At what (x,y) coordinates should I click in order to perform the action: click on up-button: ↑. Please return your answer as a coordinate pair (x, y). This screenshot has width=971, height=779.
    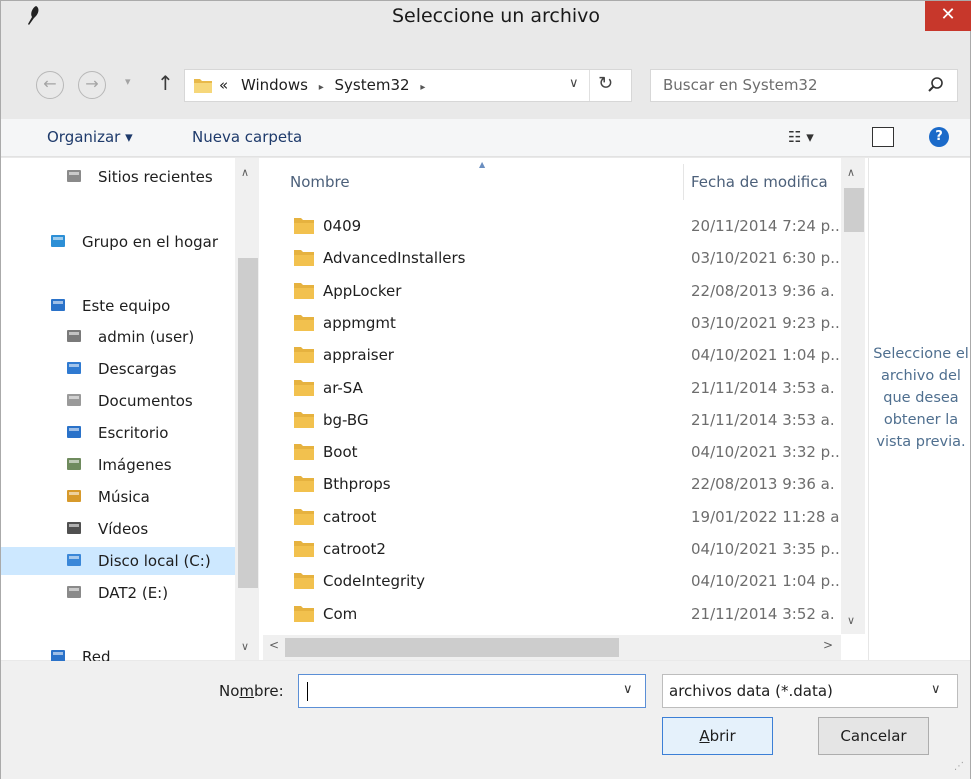
    Looking at the image, I should click on (165, 83).